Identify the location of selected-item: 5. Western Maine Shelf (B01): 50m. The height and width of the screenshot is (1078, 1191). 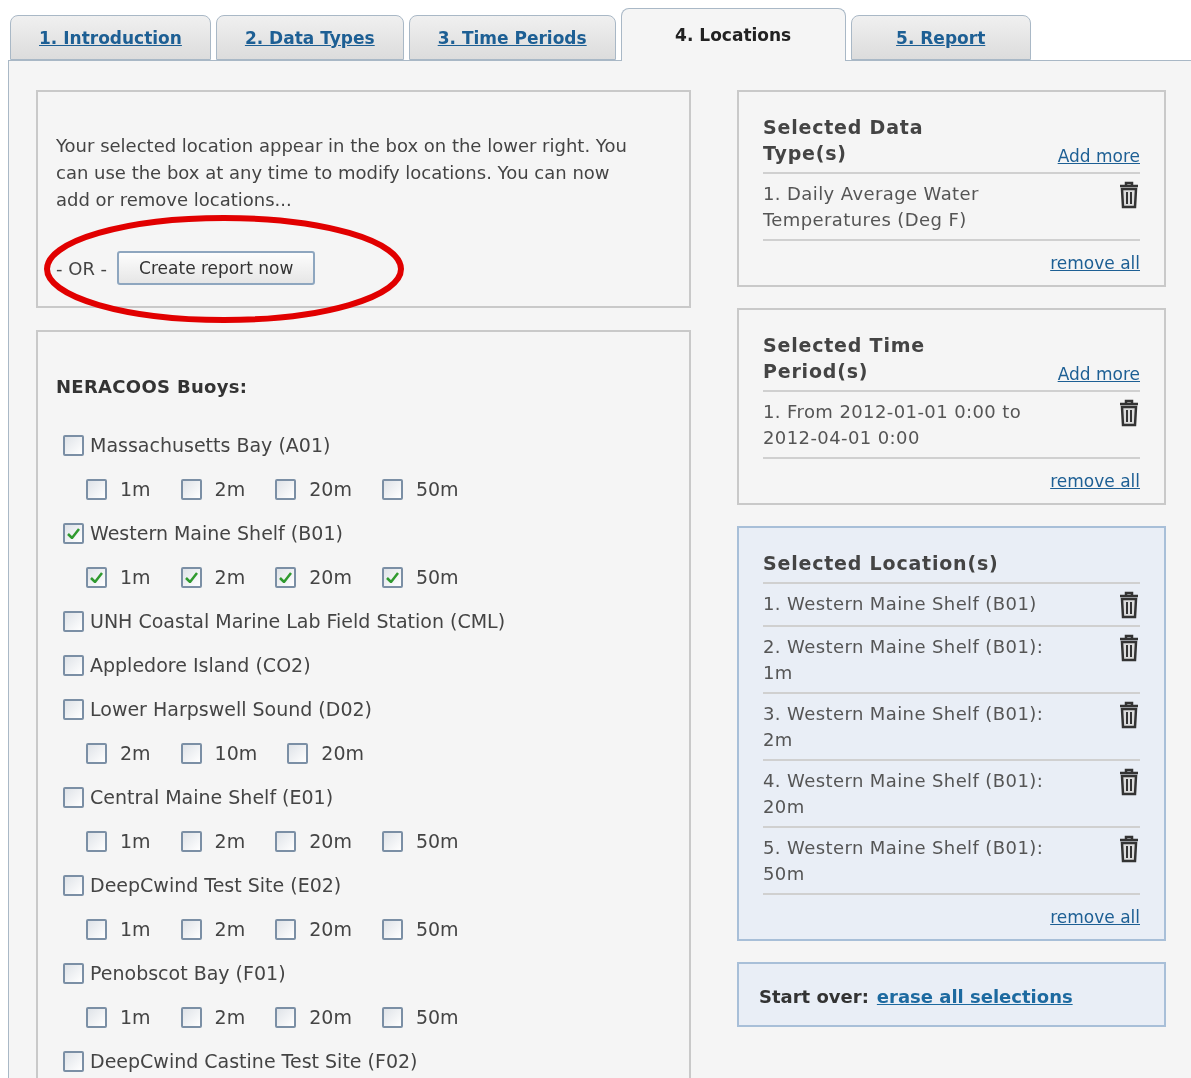
(904, 861).